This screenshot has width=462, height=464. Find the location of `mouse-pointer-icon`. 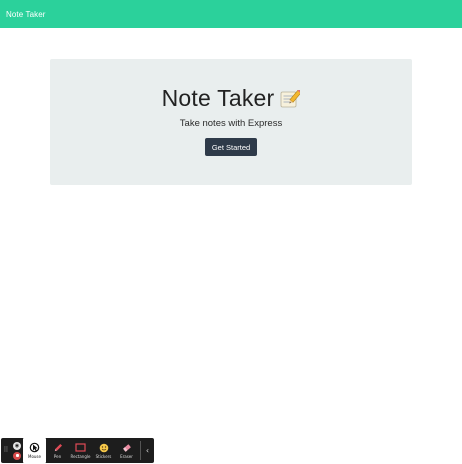

mouse-pointer-icon is located at coordinates (34, 447).